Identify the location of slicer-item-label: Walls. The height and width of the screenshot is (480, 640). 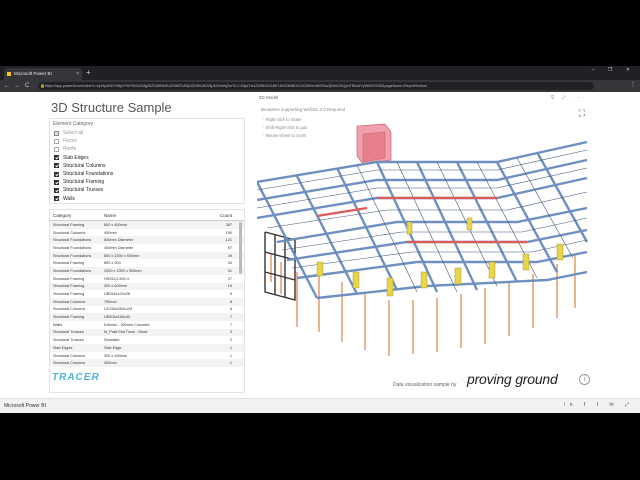
(69, 198).